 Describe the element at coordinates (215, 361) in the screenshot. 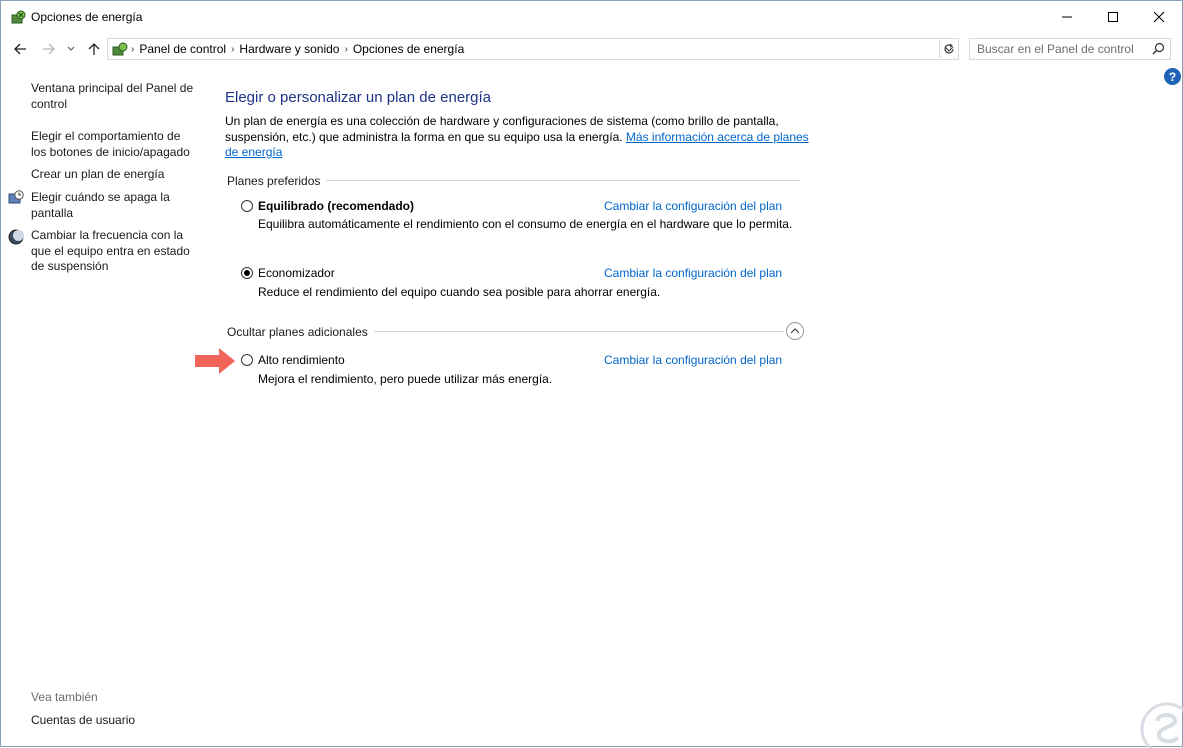

I see `highlight-arrow-icon` at that location.